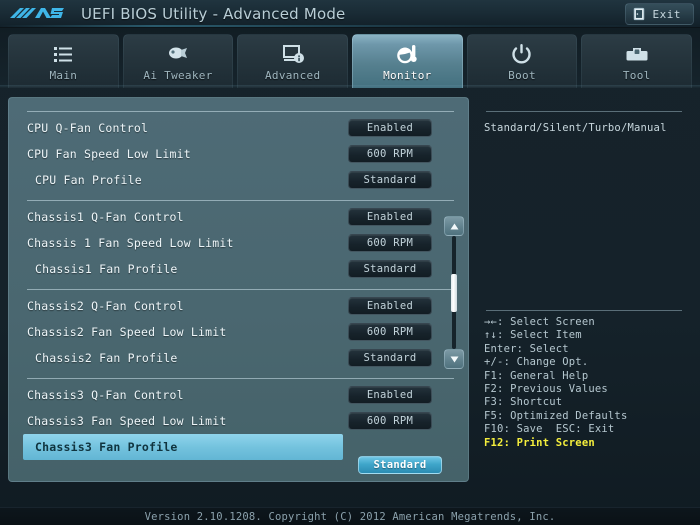 This screenshot has width=700, height=525. I want to click on tab-boot: Boot, so click(522, 61).